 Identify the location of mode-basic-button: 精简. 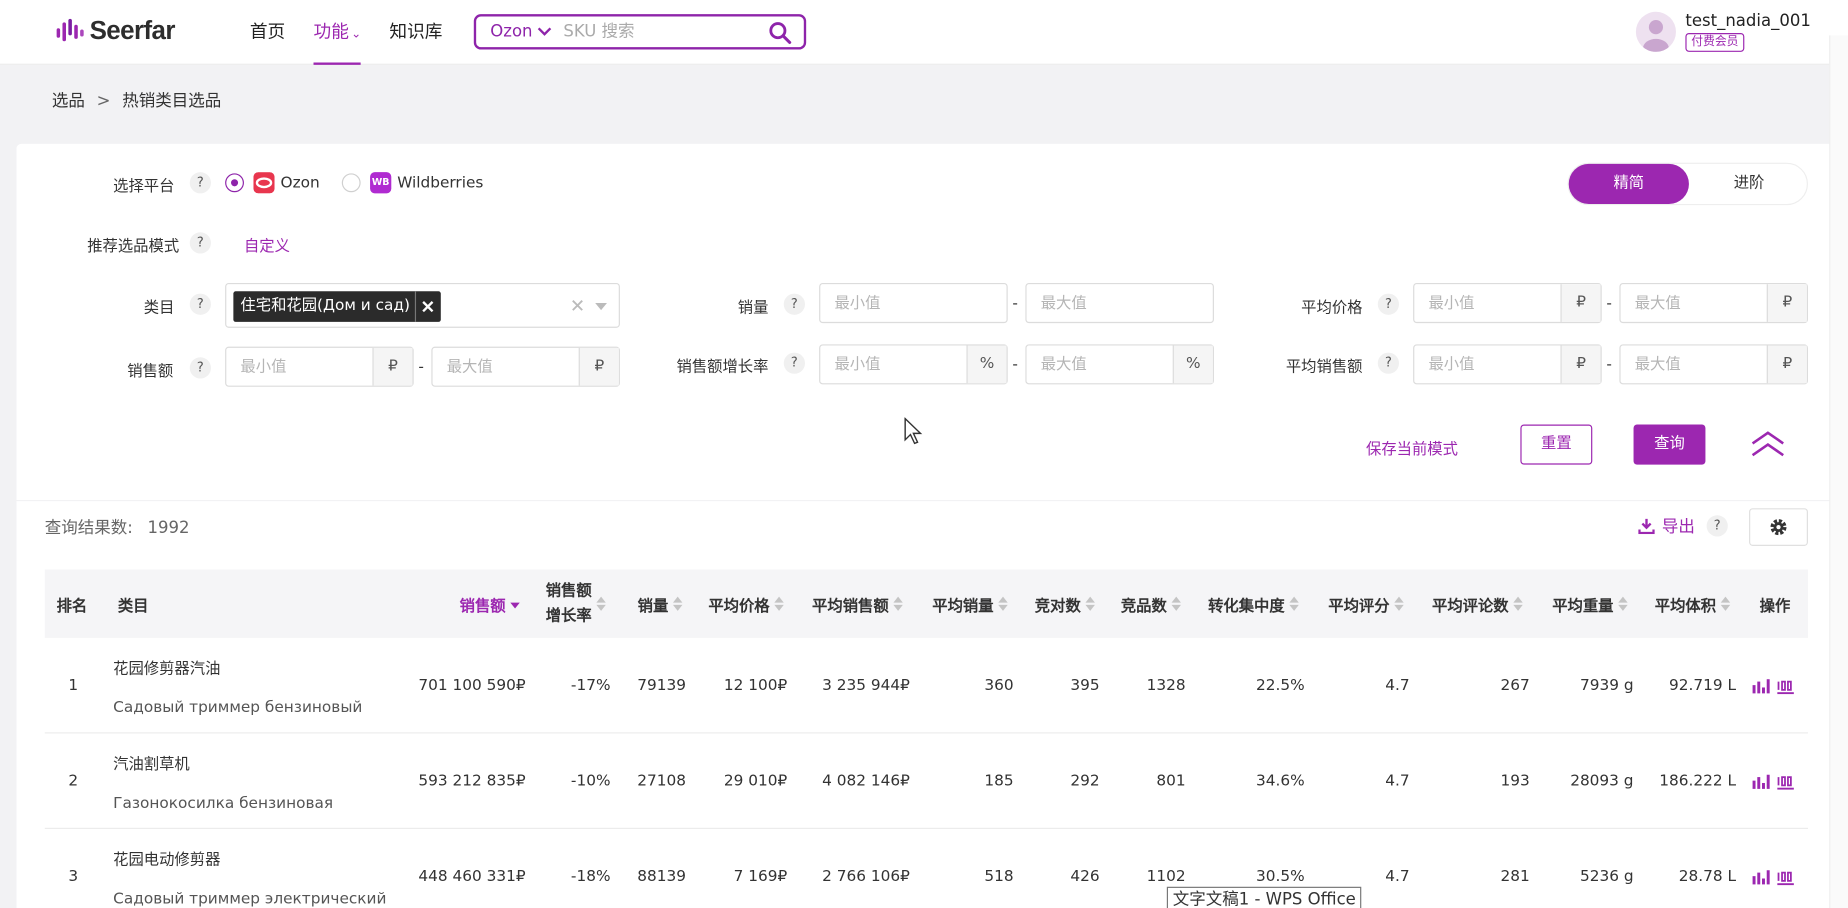
(1628, 184).